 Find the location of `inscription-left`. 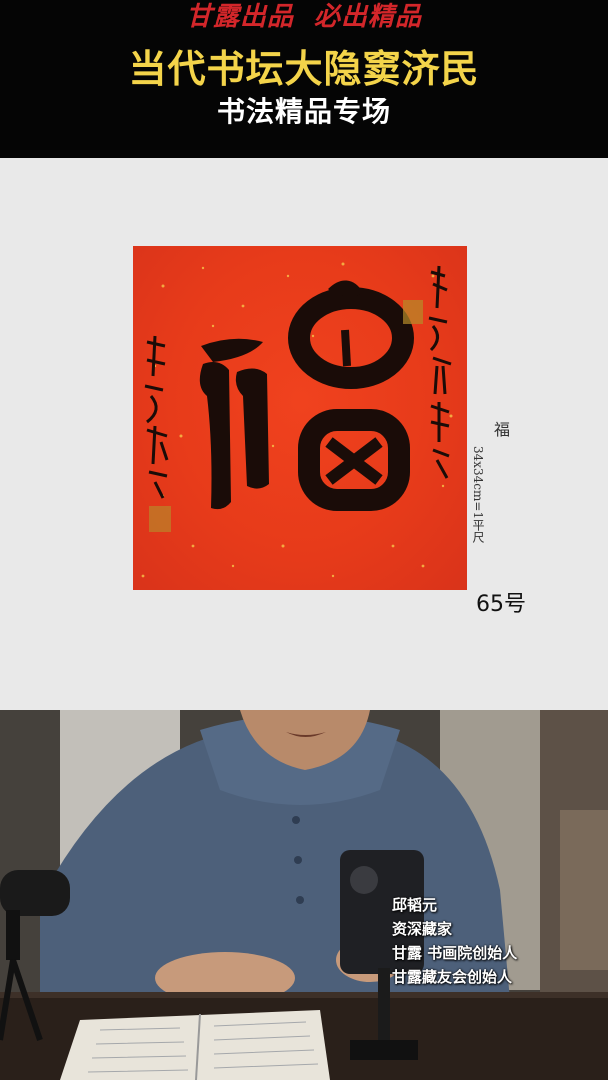

inscription-left is located at coordinates (156, 417).